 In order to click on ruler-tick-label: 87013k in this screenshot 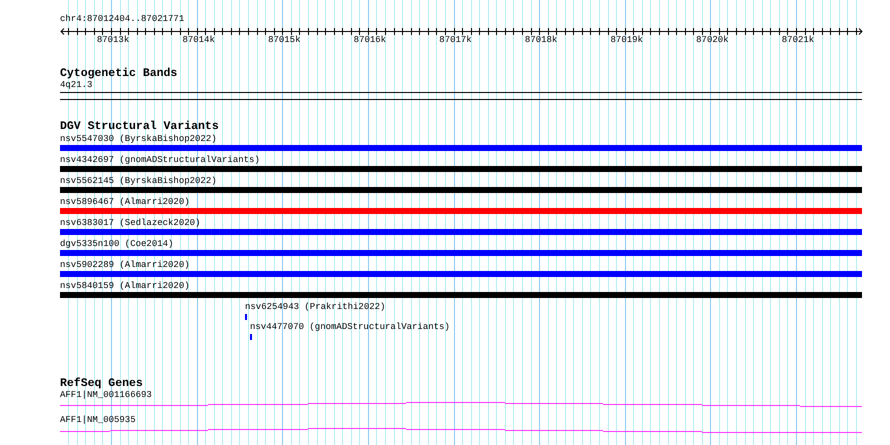, I will do `click(113, 40)`.